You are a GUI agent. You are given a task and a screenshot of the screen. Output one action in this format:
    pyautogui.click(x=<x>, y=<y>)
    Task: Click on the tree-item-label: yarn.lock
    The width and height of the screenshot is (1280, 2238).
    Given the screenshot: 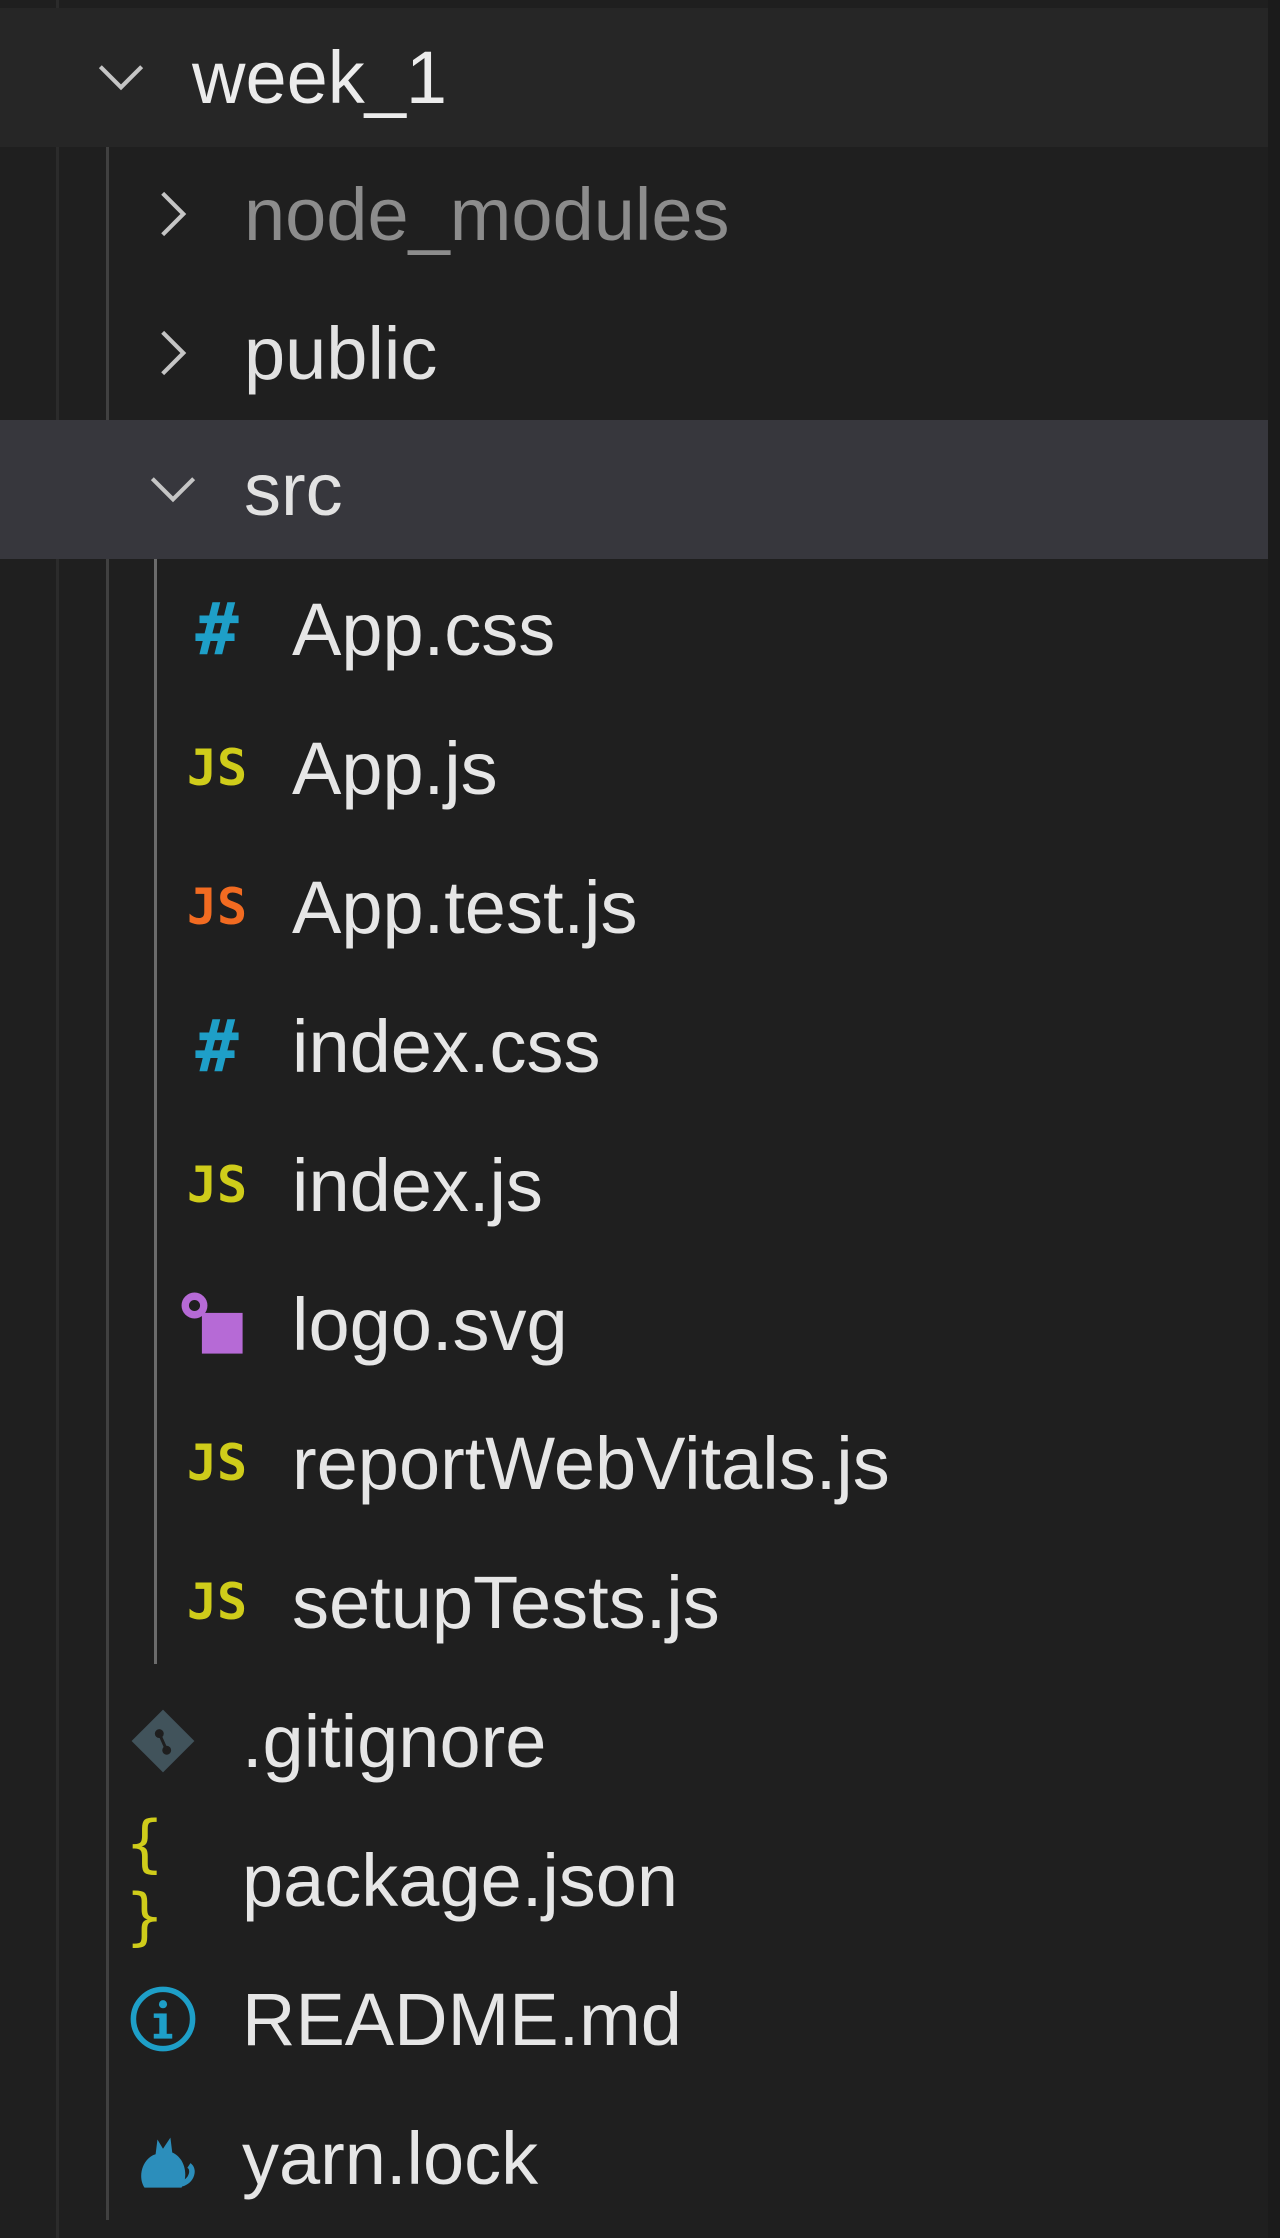 What is the action you would take?
    pyautogui.click(x=390, y=2158)
    